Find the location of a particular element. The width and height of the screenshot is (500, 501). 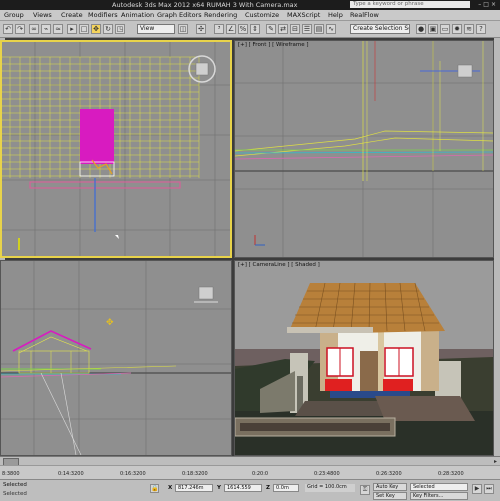

edit-named-selection-icon: ✎ is located at coordinates (271, 29).